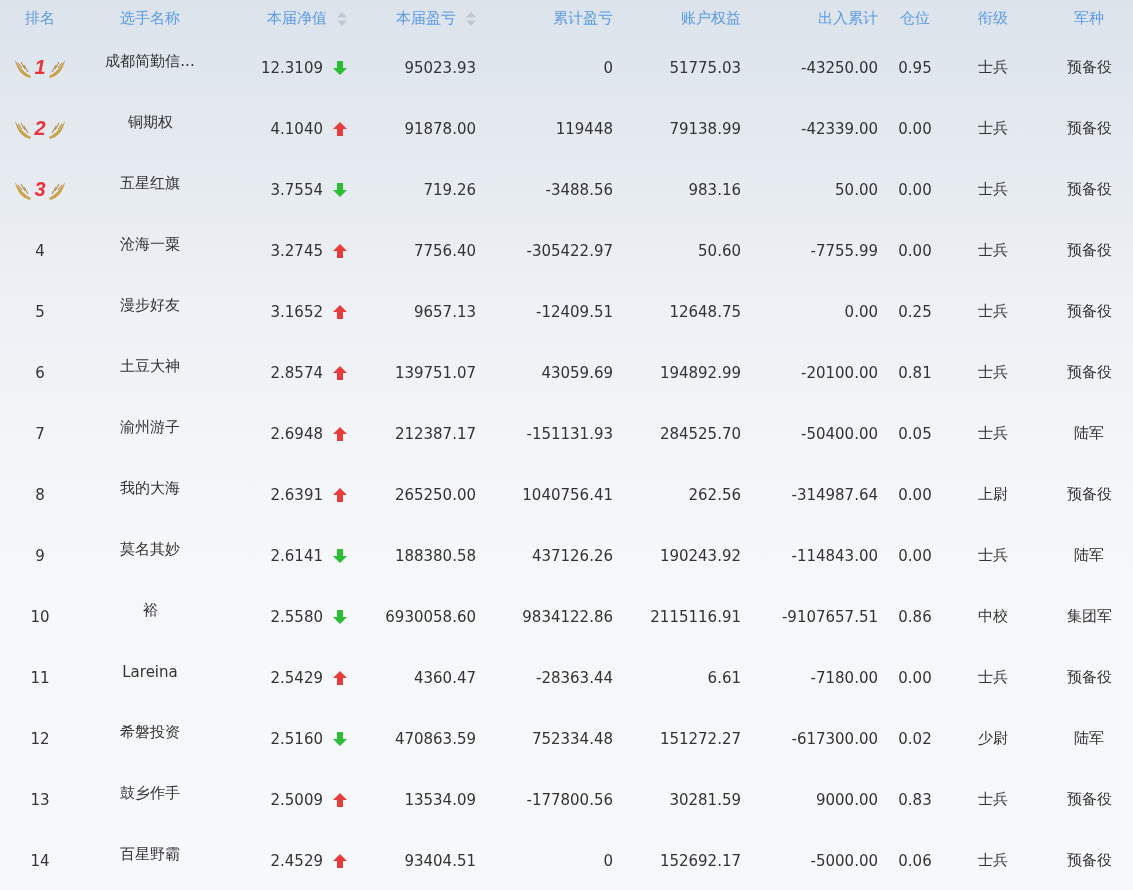 The image size is (1133, 890). What do you see at coordinates (40, 799) in the screenshot?
I see `rank-number: 13` at bounding box center [40, 799].